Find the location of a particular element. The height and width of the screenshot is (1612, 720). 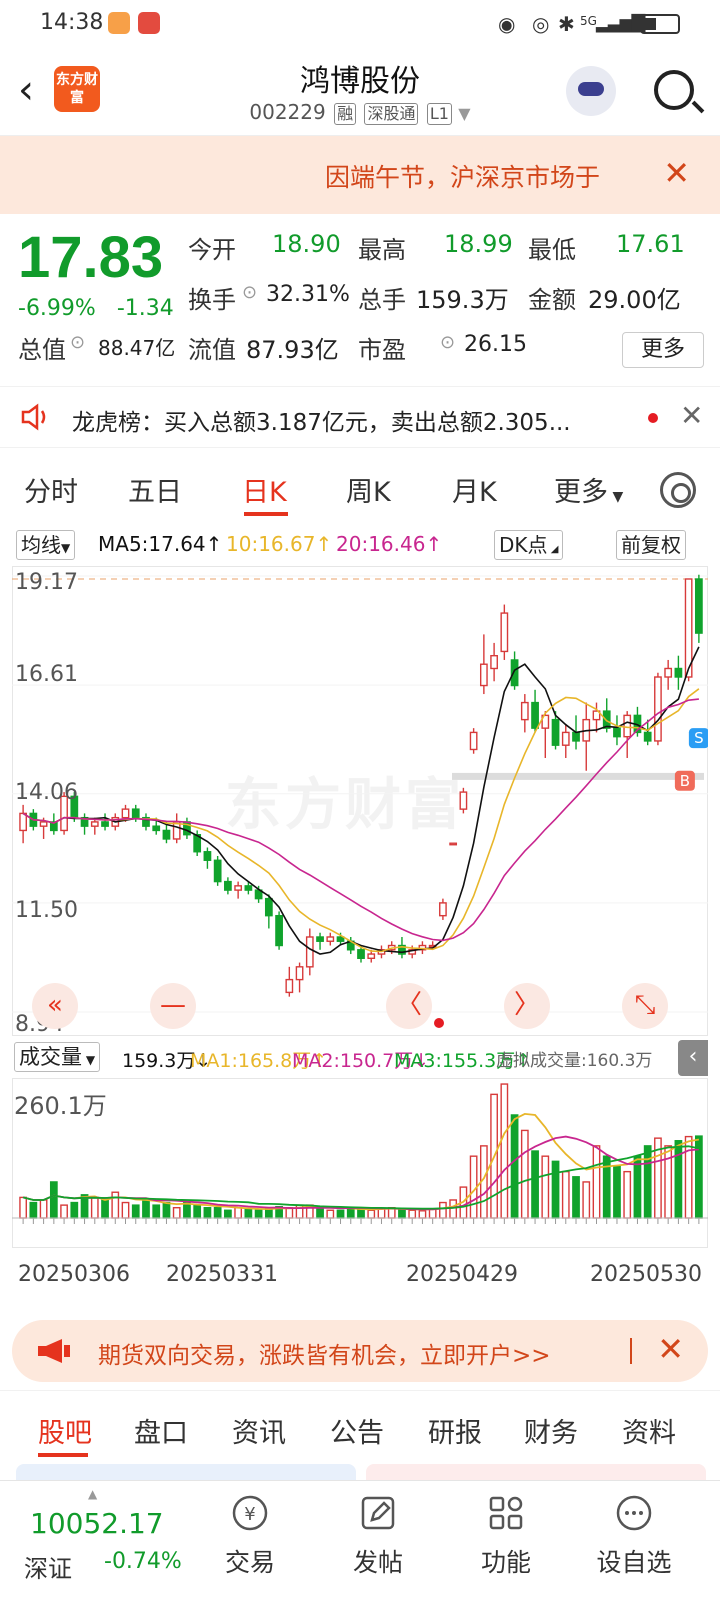

tab-daily-k: 日K is located at coordinates (264, 489).